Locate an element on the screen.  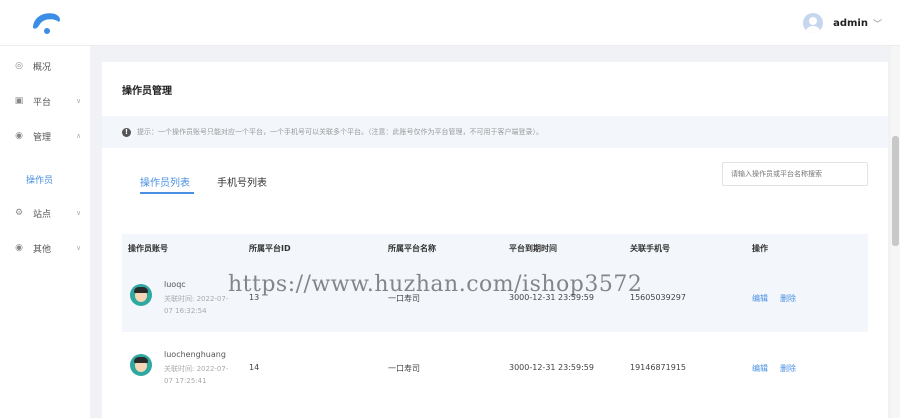
column-header-expire: 平台到期时间 is located at coordinates (533, 248).